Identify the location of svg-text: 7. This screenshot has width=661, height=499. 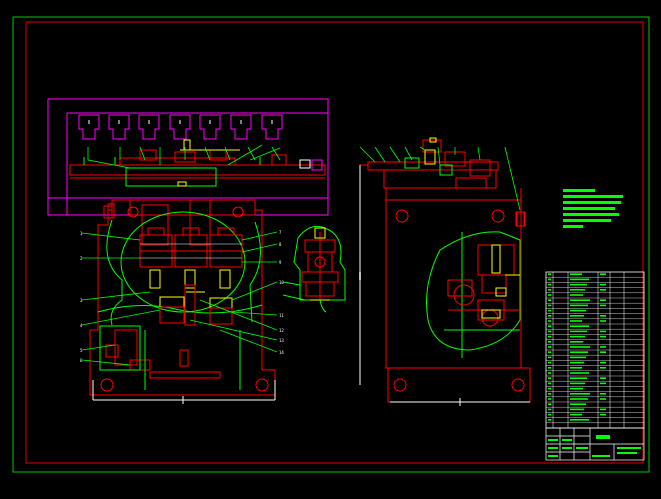
(280, 232).